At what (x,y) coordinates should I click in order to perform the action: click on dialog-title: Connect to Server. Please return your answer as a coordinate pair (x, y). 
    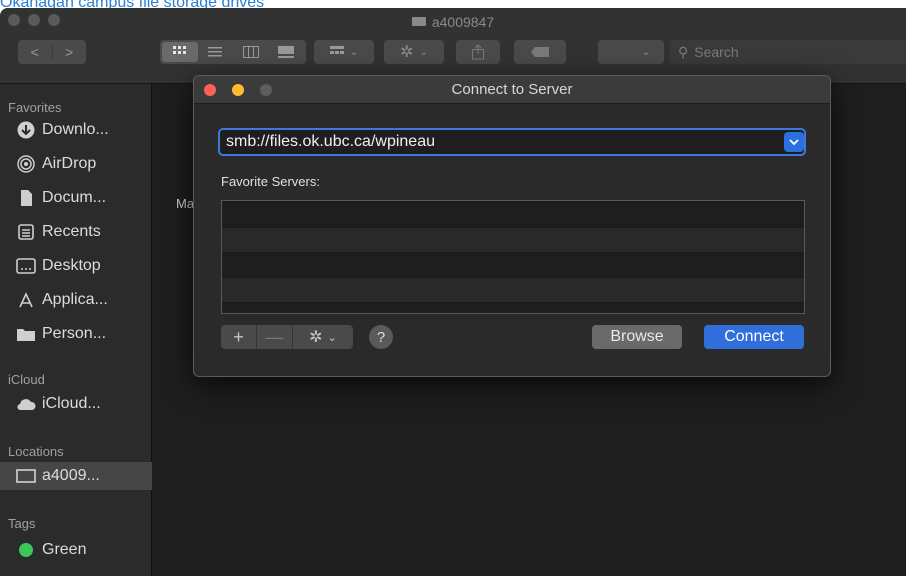
    Looking at the image, I should click on (512, 89).